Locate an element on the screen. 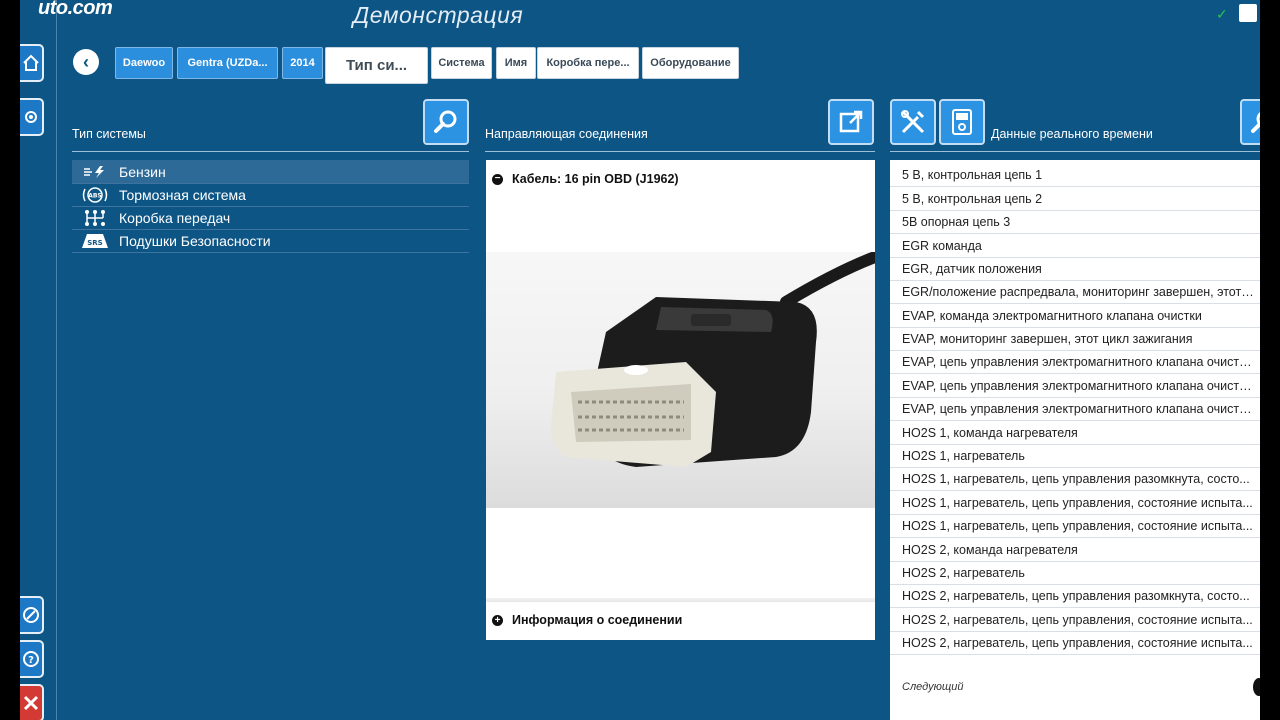  actuator-test-button is located at coordinates (913, 122).